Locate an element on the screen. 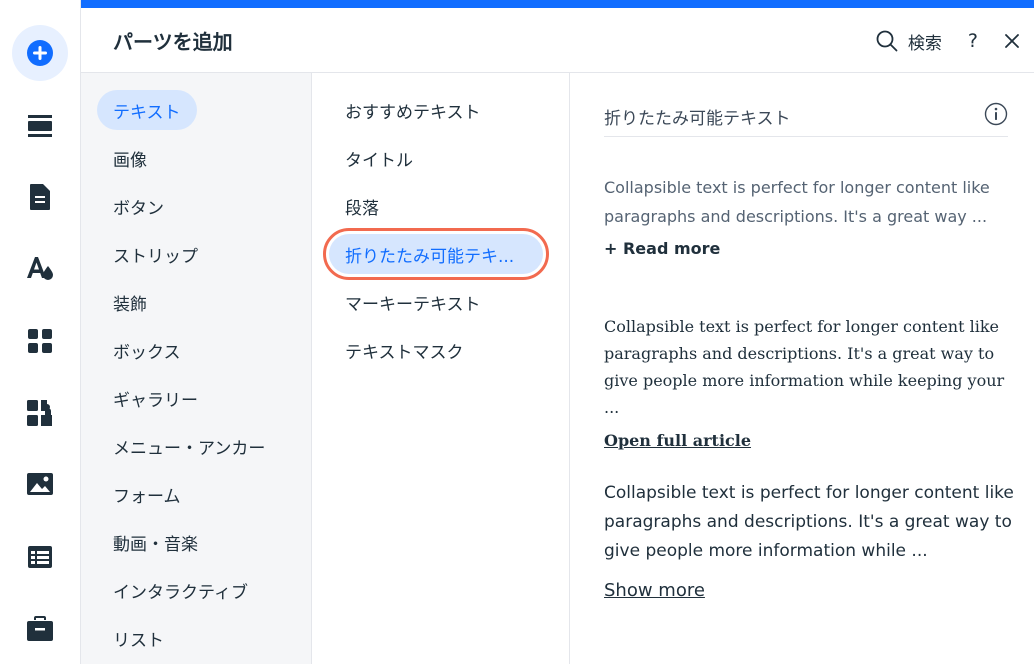  add-plus-icon is located at coordinates (40, 53).